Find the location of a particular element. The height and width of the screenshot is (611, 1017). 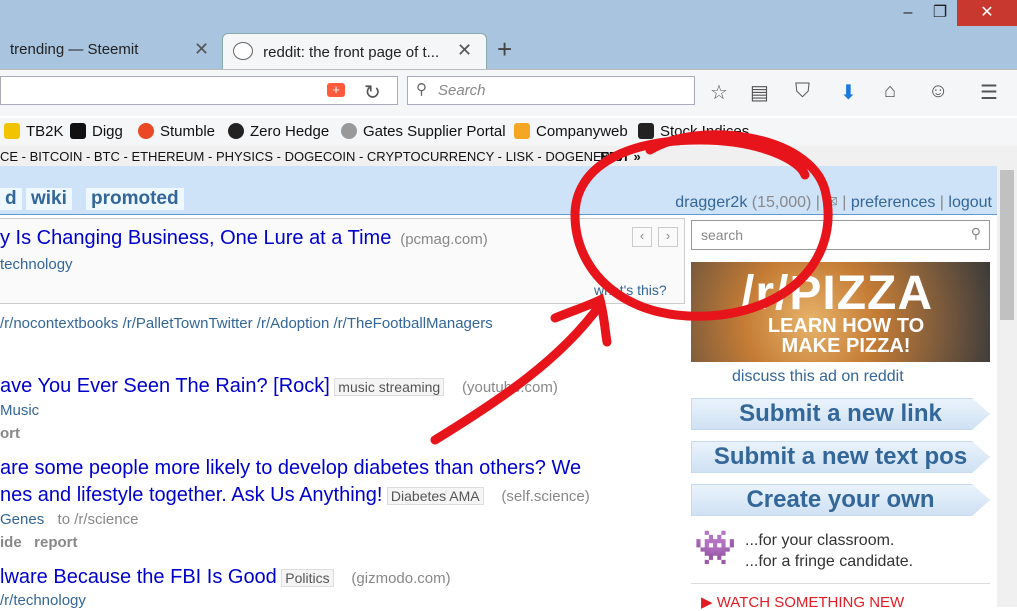

annotation-arrow-shaft is located at coordinates (517, 372).